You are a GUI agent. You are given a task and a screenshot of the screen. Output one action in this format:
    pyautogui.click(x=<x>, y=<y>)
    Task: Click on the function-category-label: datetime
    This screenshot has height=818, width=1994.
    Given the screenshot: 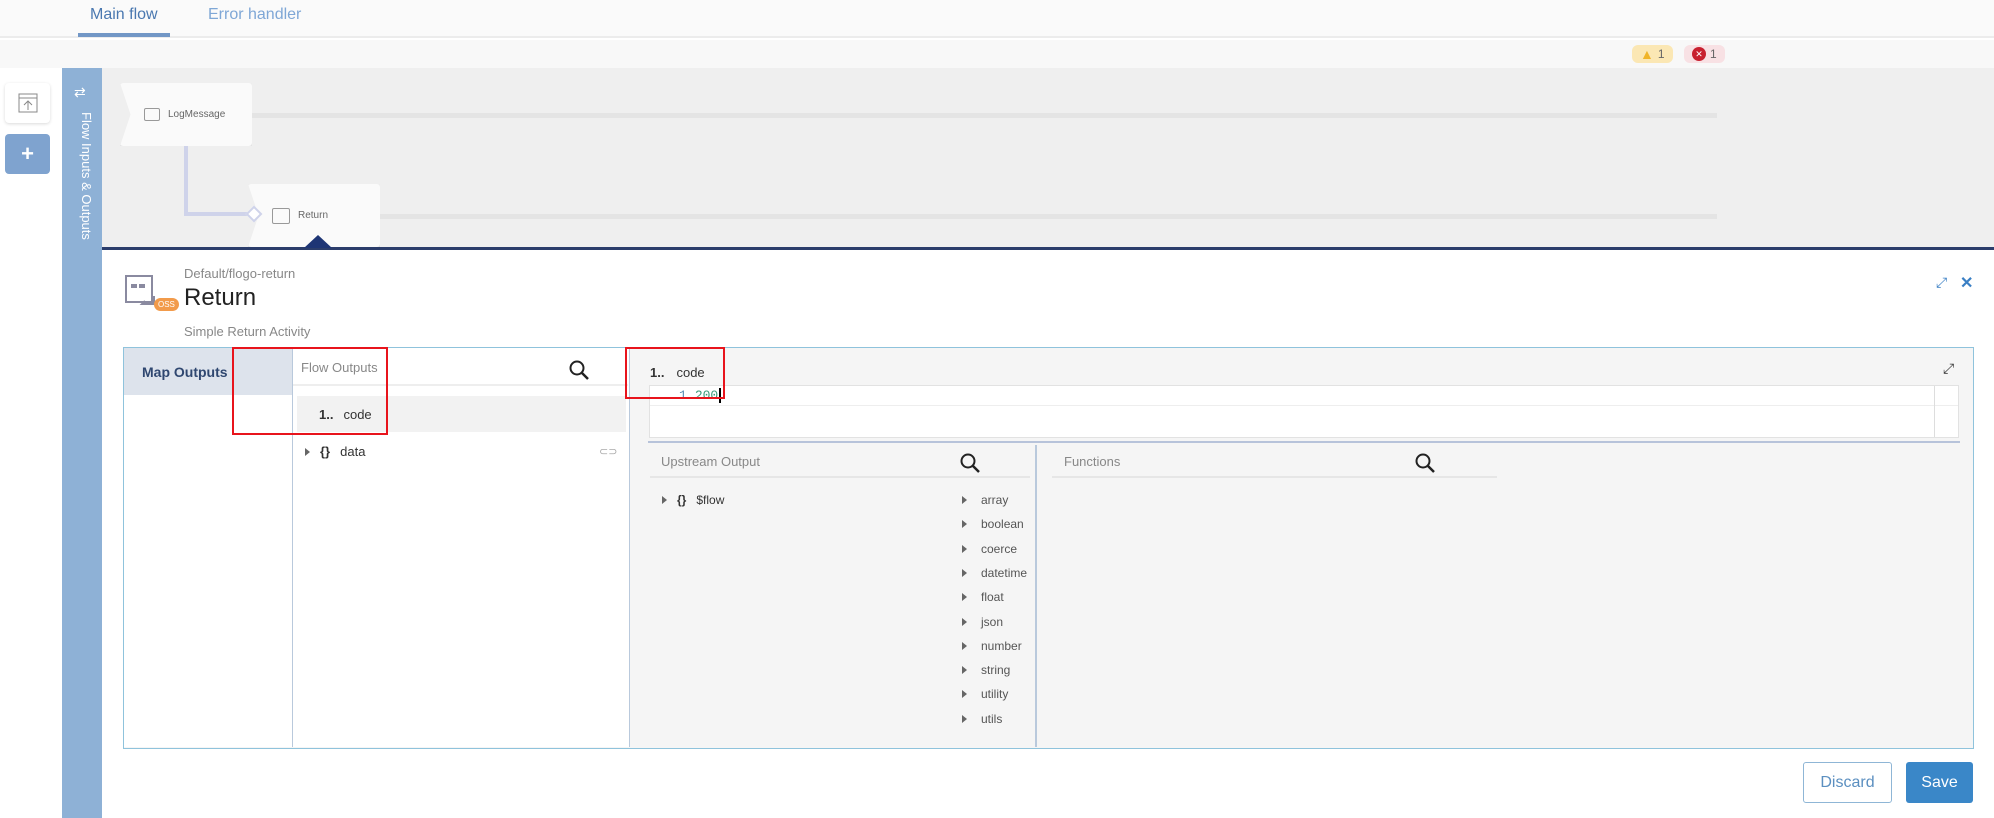 What is the action you would take?
    pyautogui.click(x=1004, y=572)
    